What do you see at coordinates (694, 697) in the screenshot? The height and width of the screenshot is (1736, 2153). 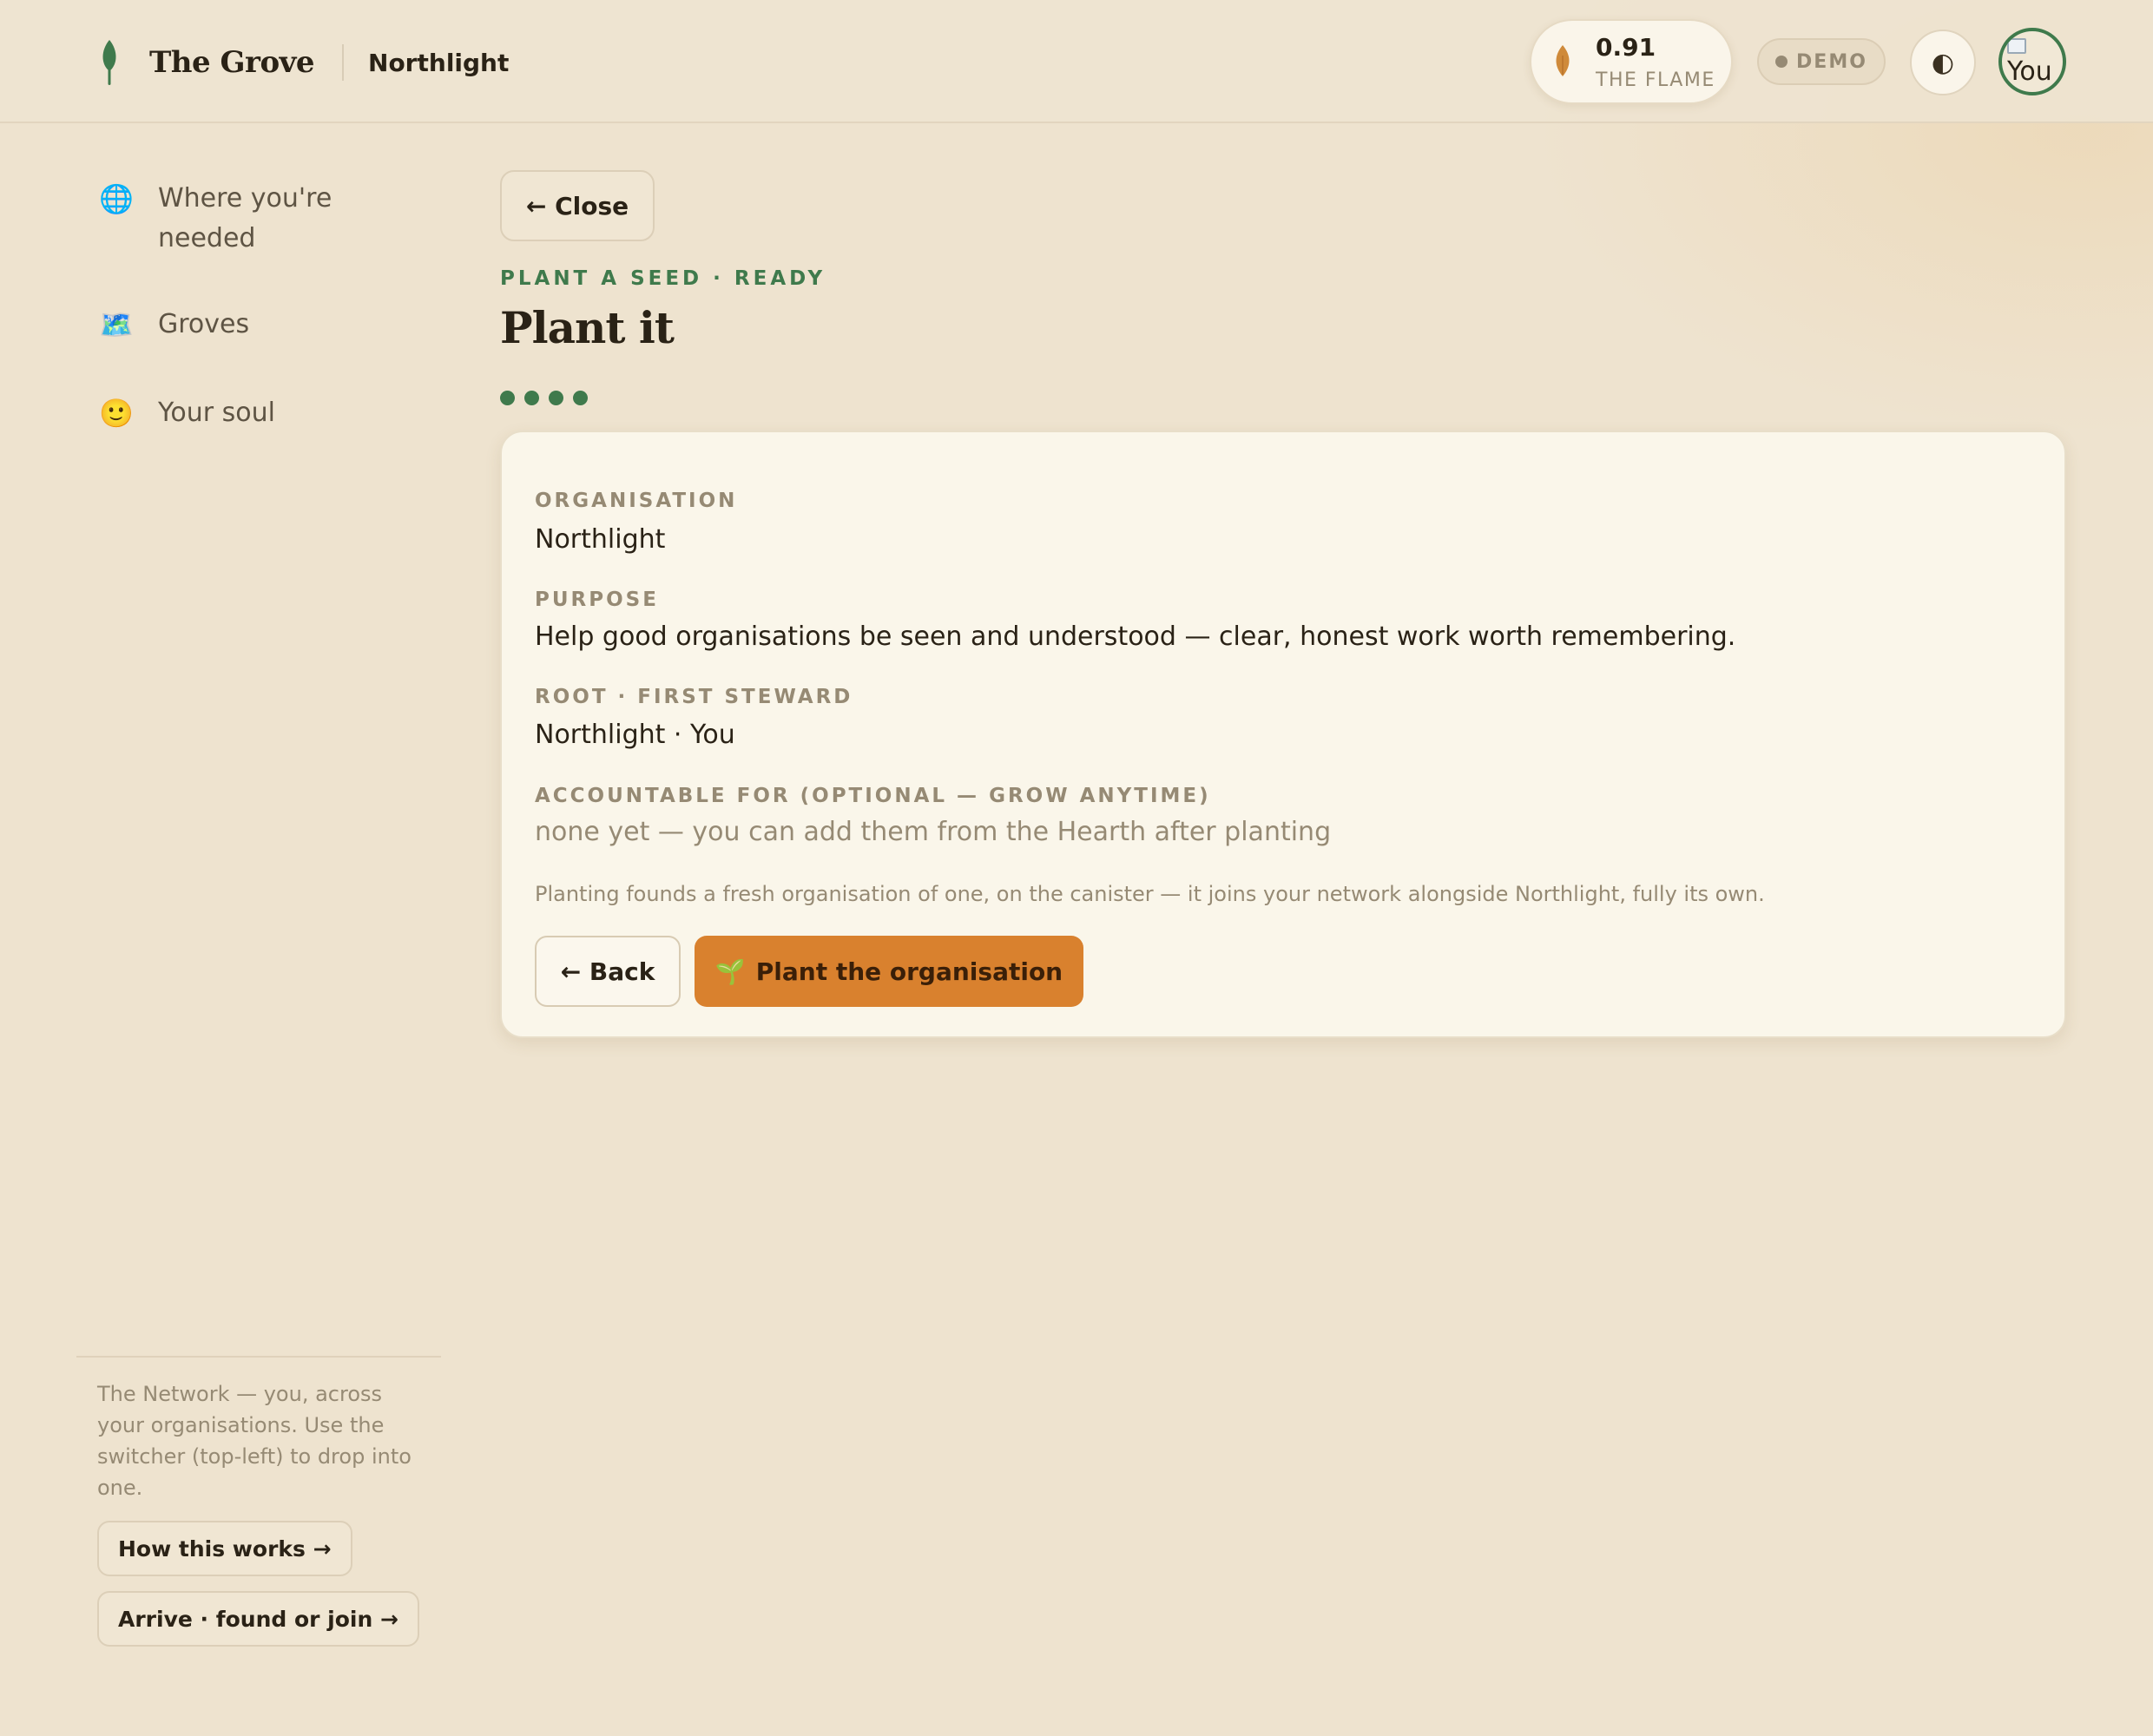 I see `root-label: ROOT · FIRST STEWARD` at bounding box center [694, 697].